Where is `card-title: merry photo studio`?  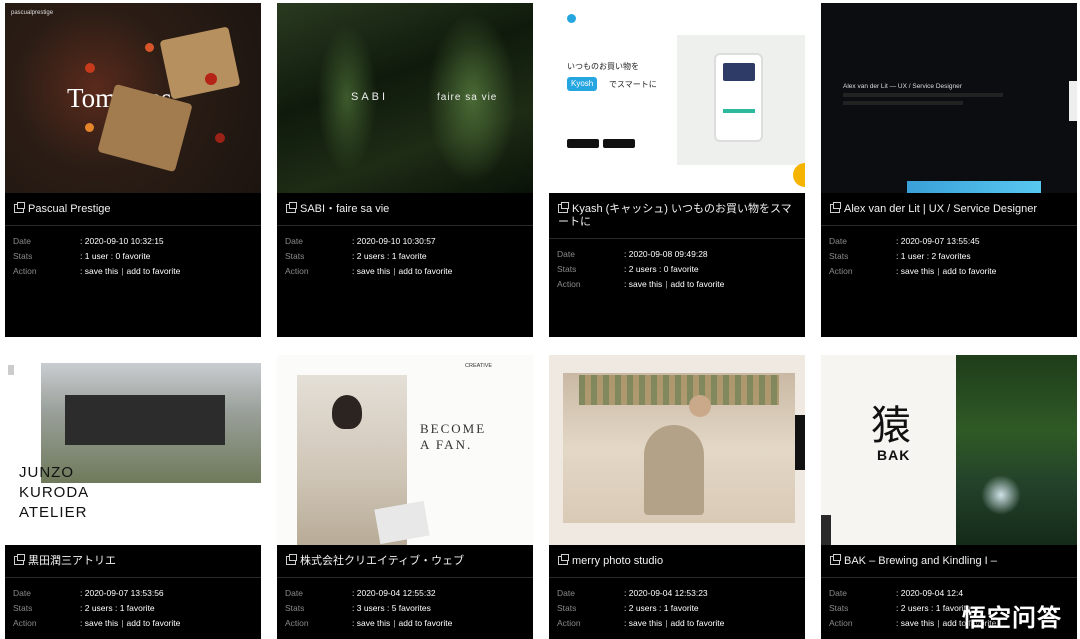 card-title: merry photo studio is located at coordinates (678, 561).